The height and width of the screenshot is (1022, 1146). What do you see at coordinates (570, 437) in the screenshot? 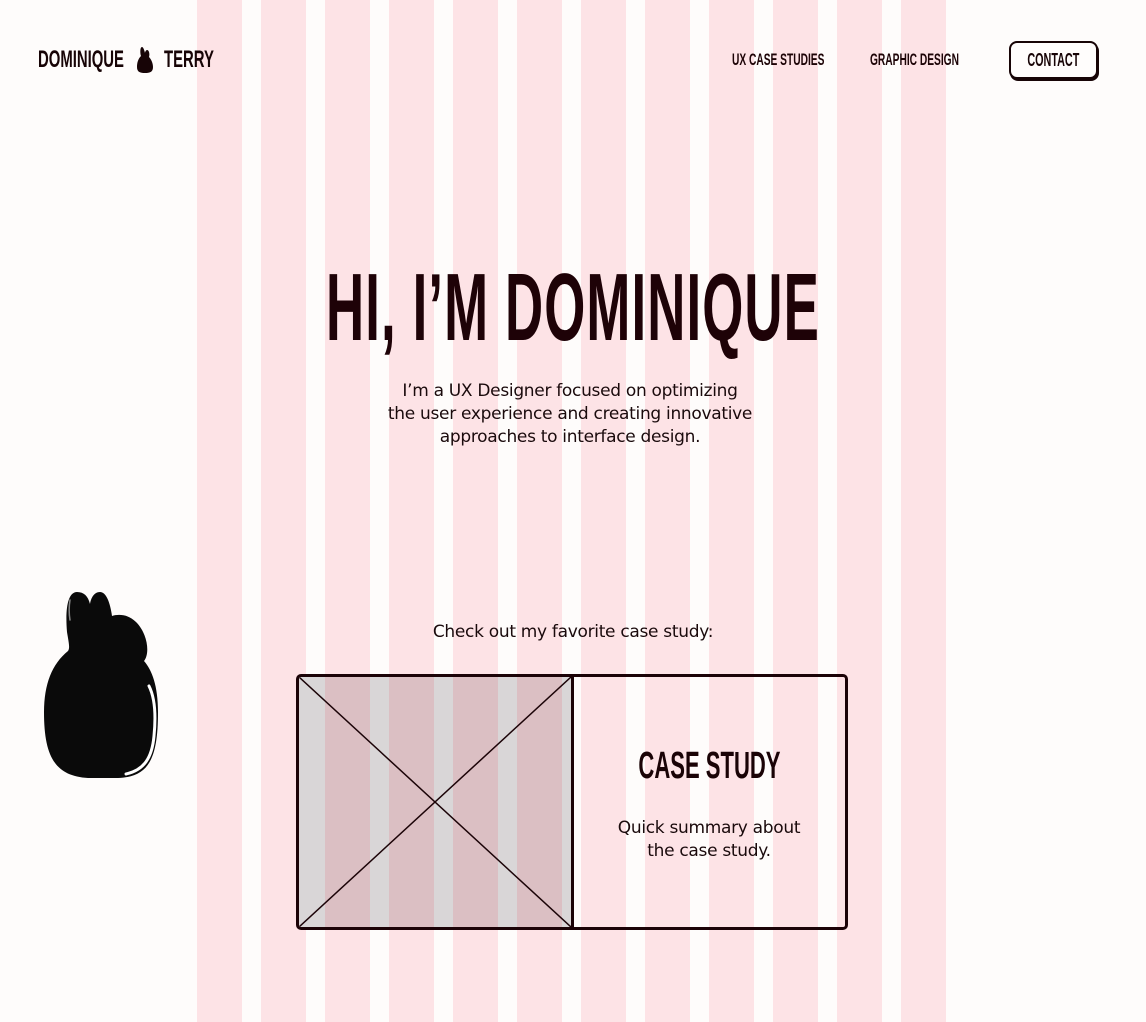
I see `hero-subtitle-line: approaches to interface design.` at bounding box center [570, 437].